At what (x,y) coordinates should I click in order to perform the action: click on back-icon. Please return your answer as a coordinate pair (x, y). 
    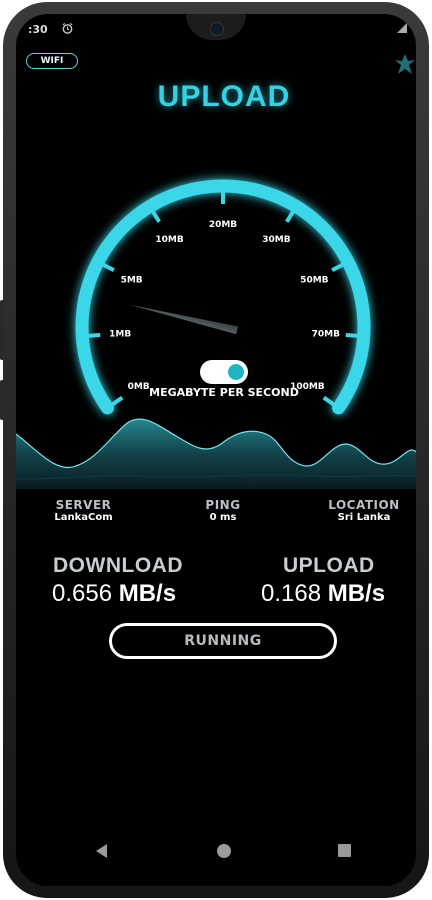
    Looking at the image, I should click on (101, 851).